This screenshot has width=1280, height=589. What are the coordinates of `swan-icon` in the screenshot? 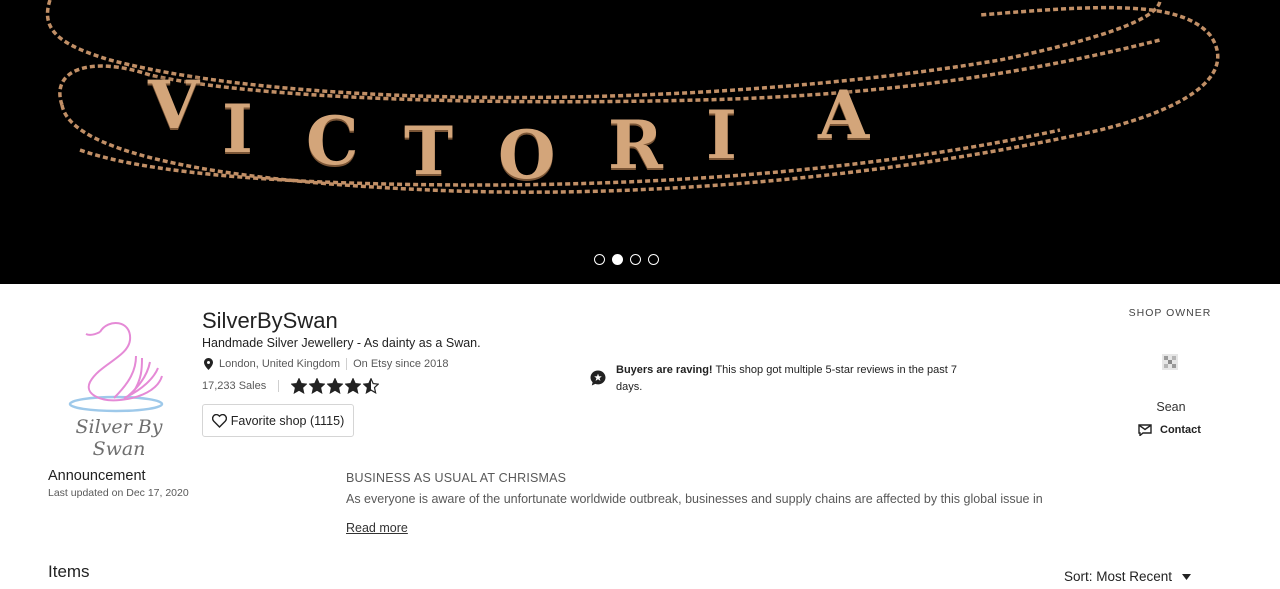 It's located at (116, 367).